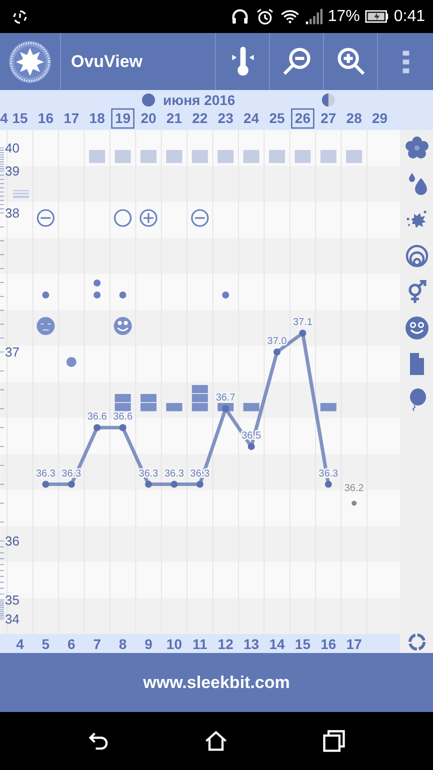 Image resolution: width=433 pixels, height=770 pixels. What do you see at coordinates (12, 213) in the screenshot?
I see `y-axis-label: 38` at bounding box center [12, 213].